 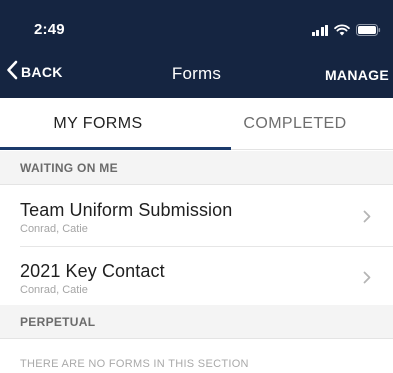 I want to click on signal-icon, so click(x=319, y=30).